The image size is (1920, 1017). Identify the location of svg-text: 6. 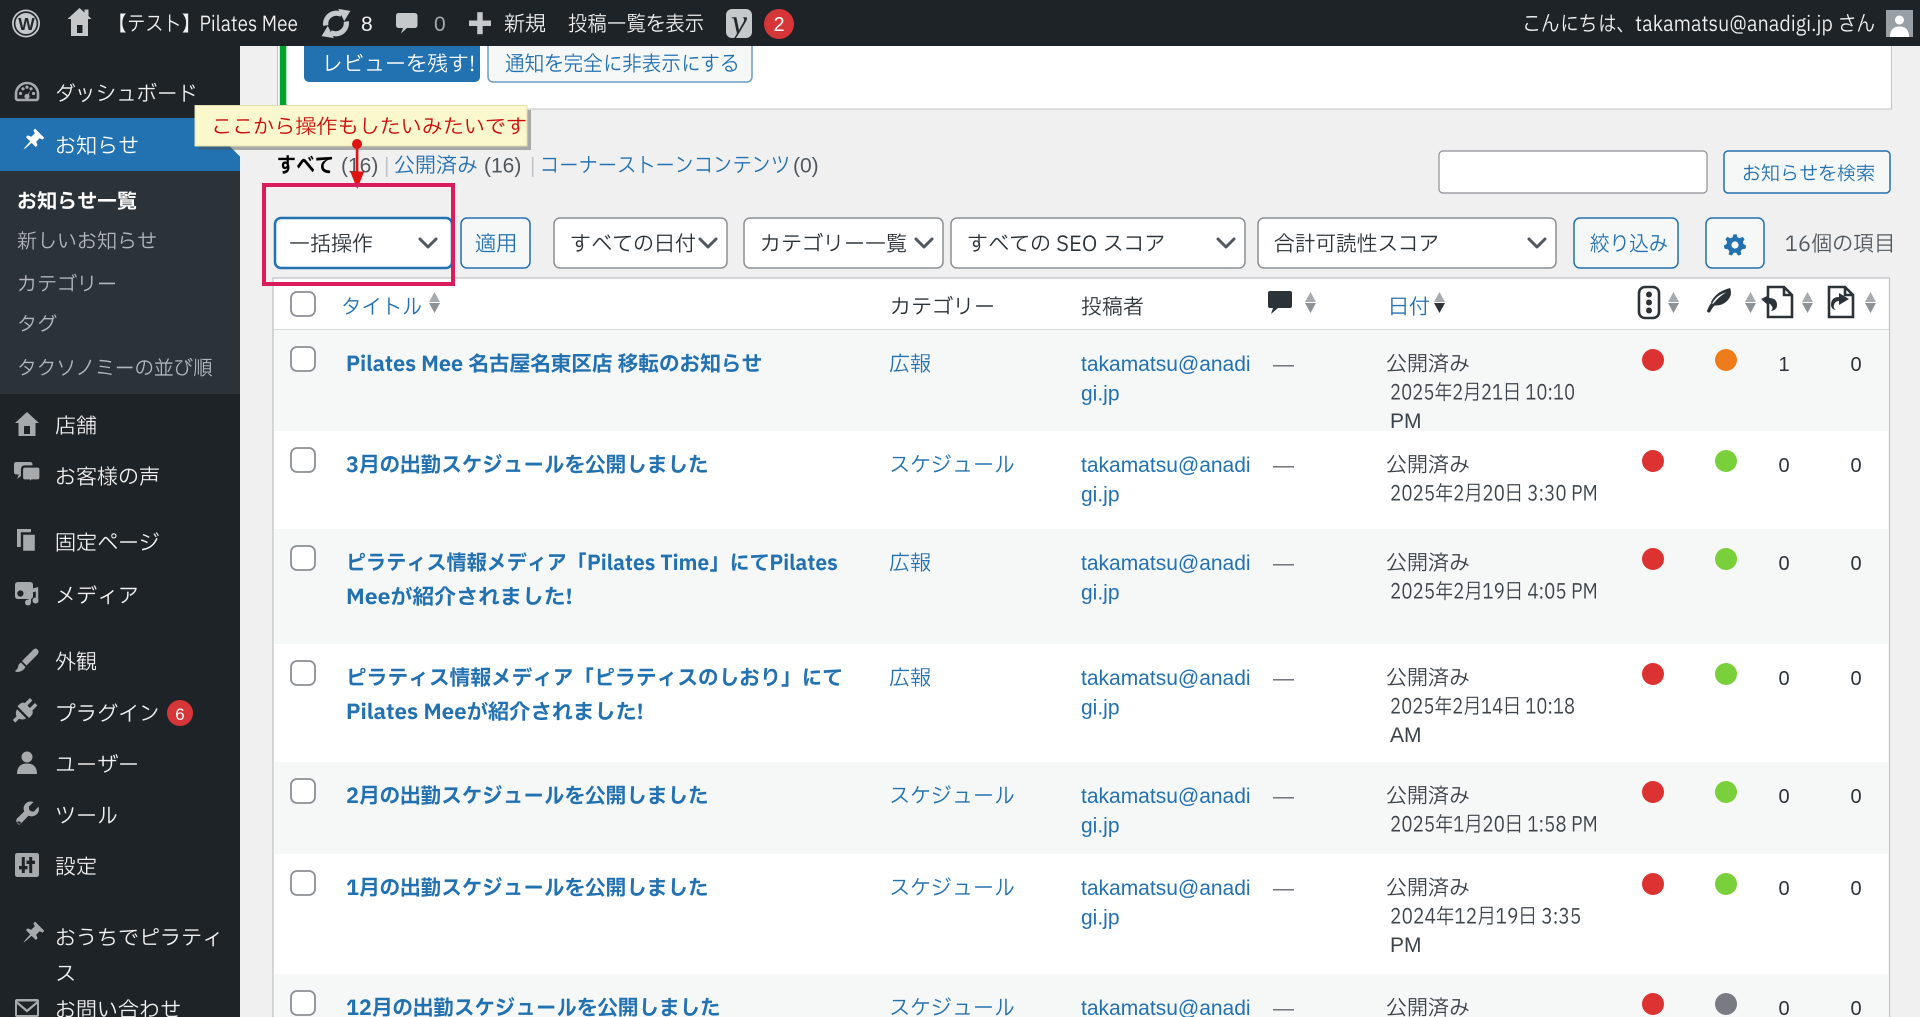
(179, 714).